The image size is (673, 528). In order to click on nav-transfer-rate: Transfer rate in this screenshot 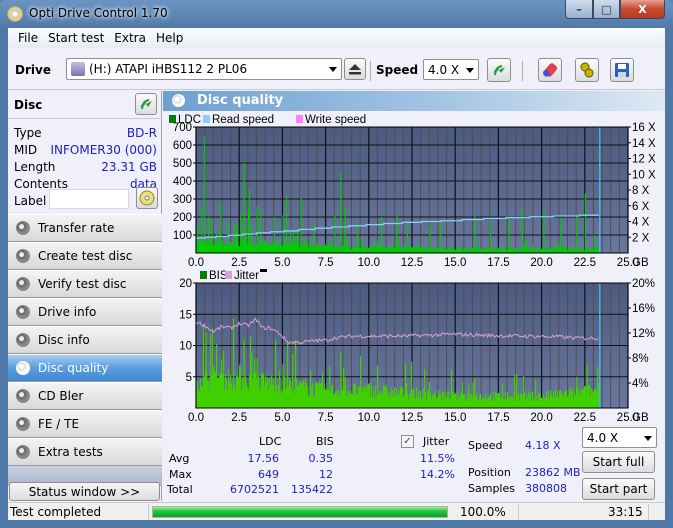, I will do `click(85, 228)`.